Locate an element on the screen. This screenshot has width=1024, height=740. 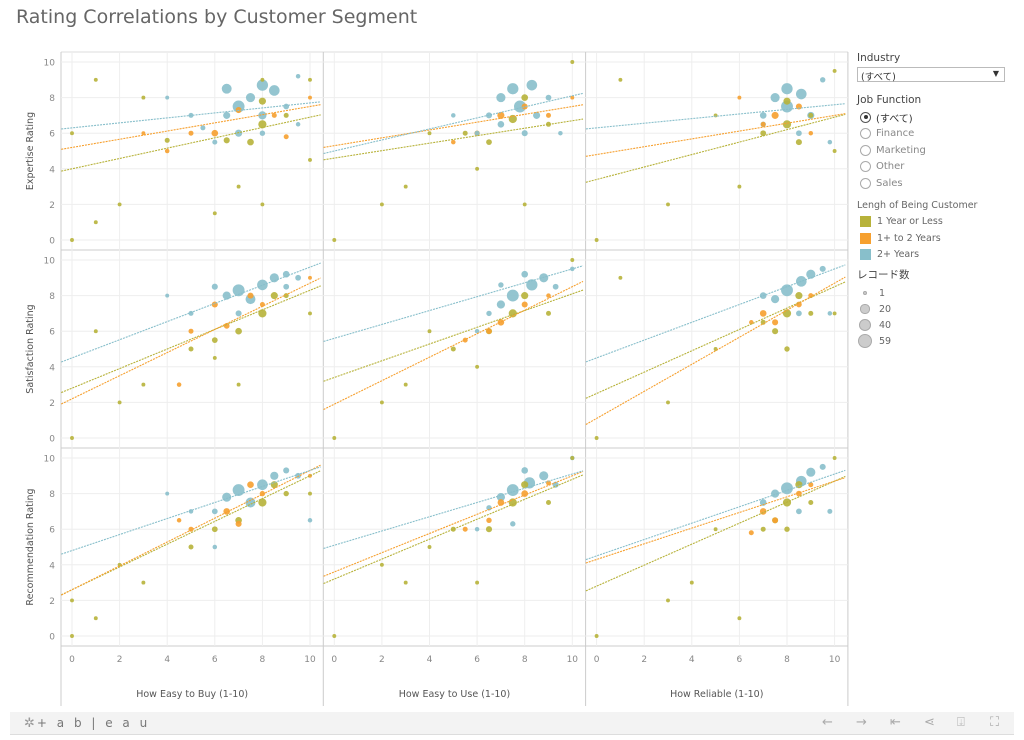
job-function-option: Other is located at coordinates (937, 167).